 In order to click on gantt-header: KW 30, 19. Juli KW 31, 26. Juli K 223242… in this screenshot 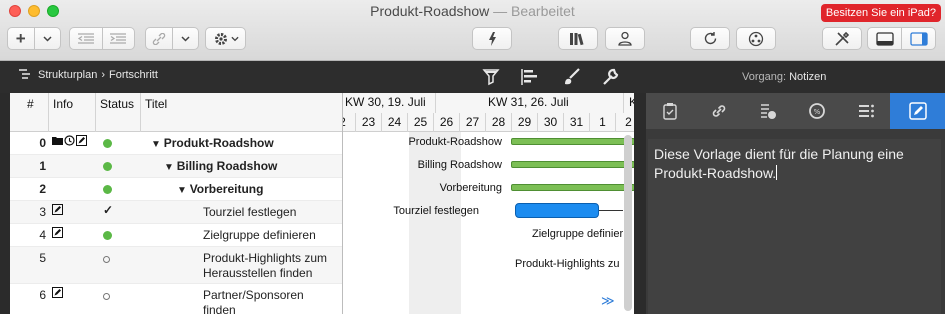, I will do `click(488, 112)`.